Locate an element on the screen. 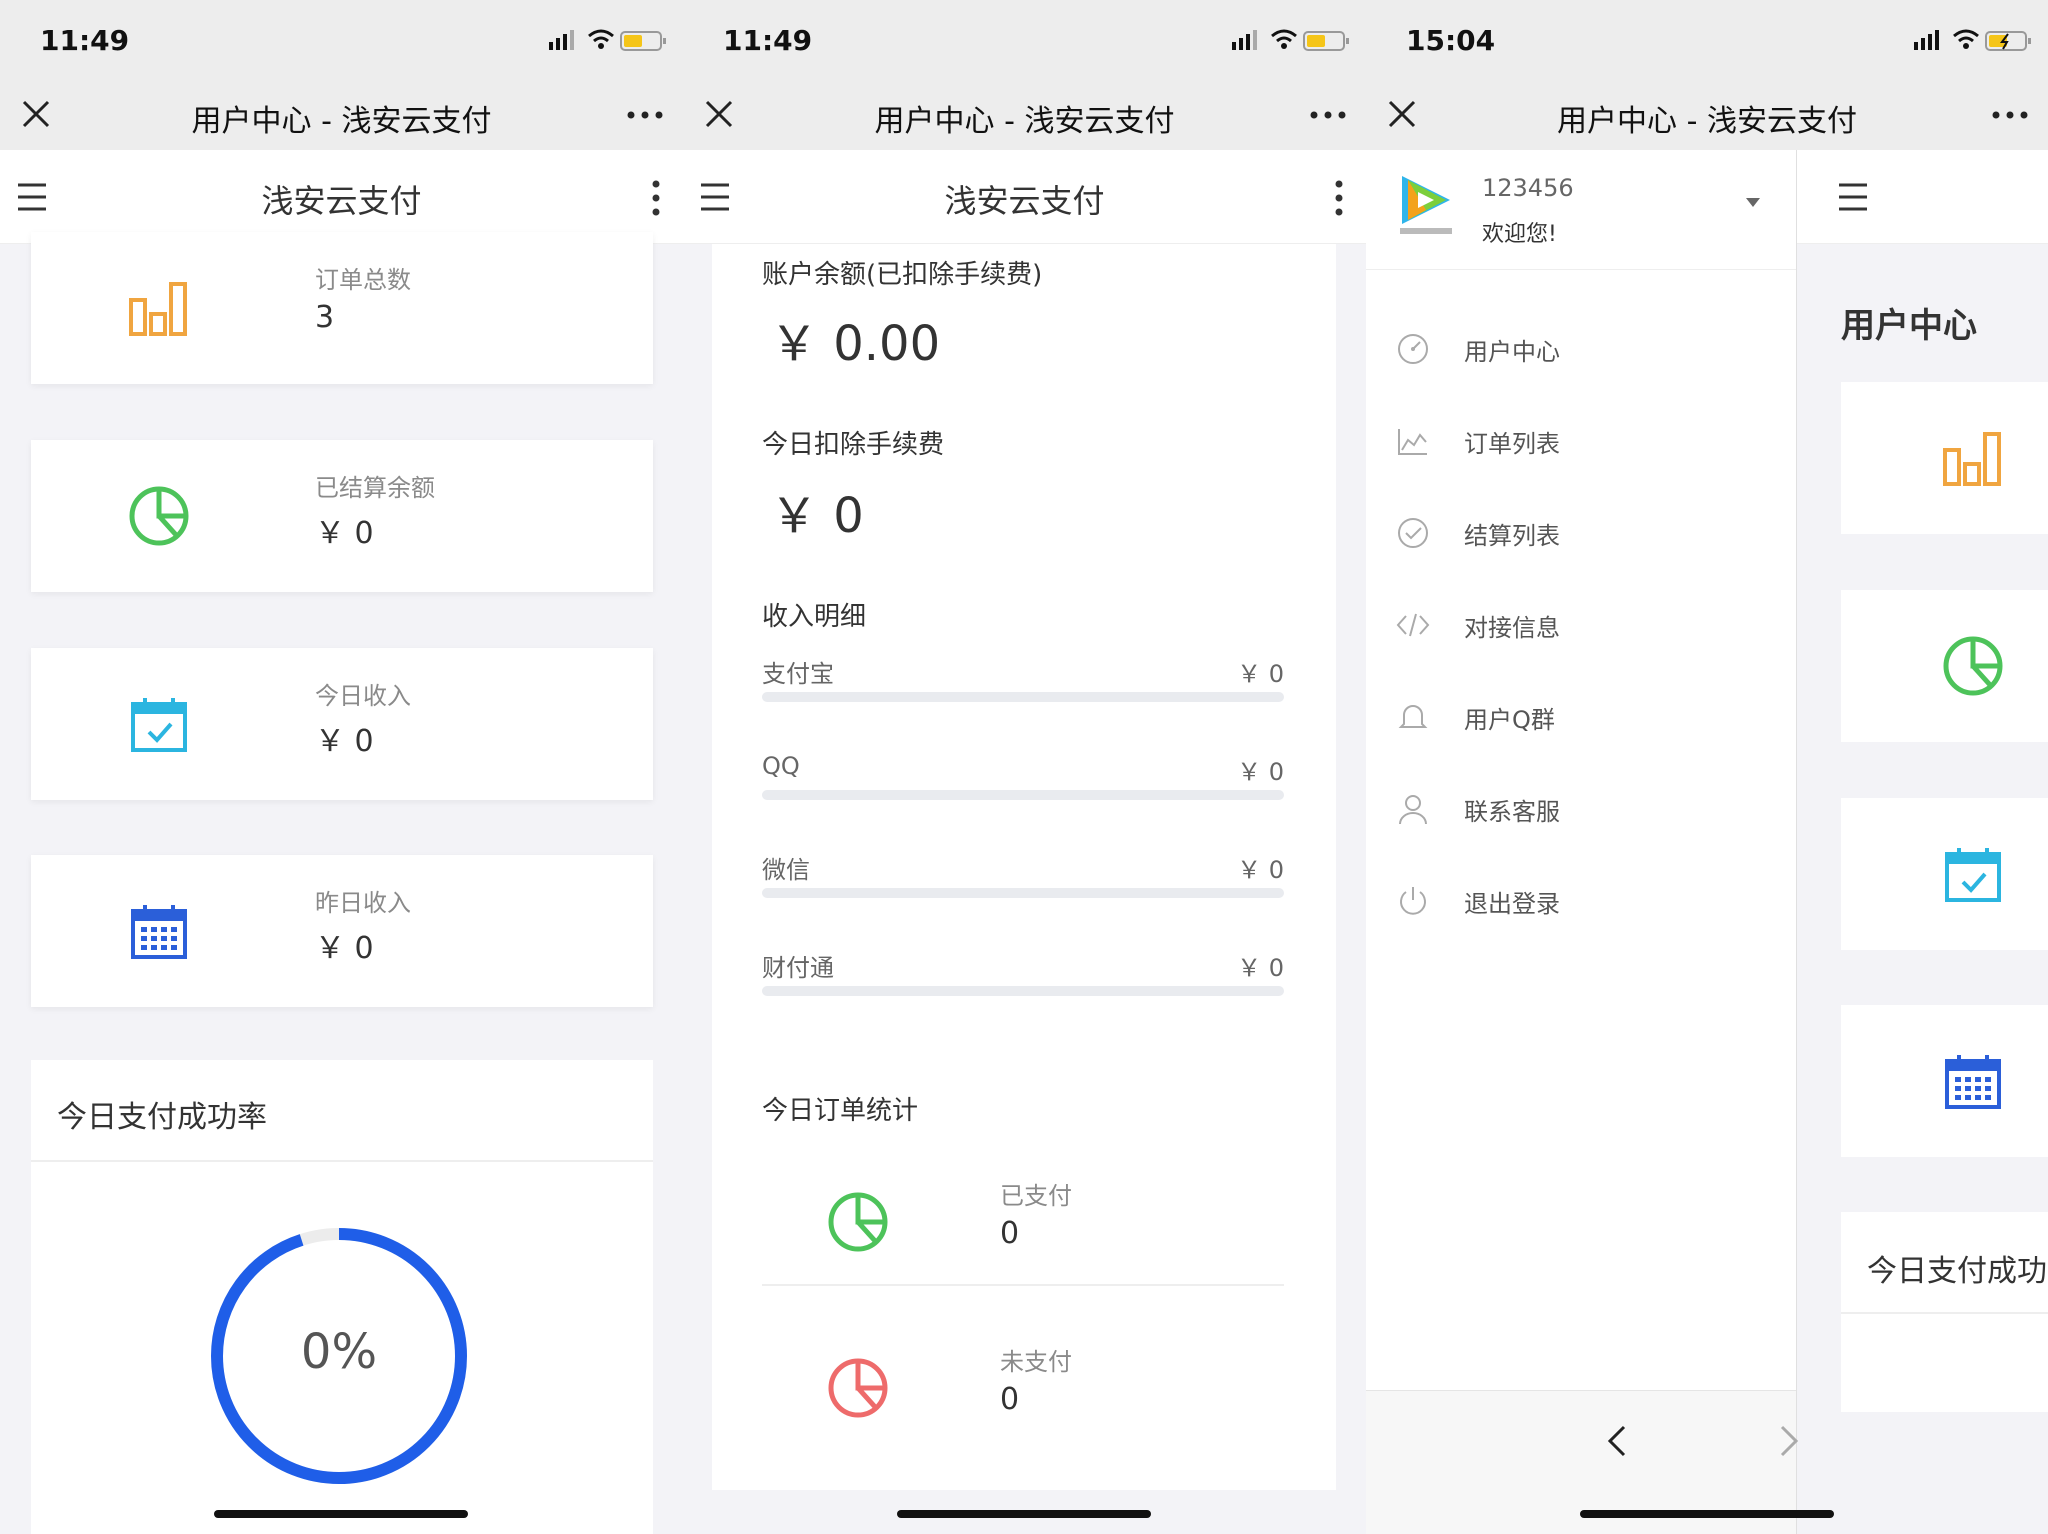 The width and height of the screenshot is (2048, 1534). drawer-item-settlement-list: 结算列表 is located at coordinates (1581, 532).